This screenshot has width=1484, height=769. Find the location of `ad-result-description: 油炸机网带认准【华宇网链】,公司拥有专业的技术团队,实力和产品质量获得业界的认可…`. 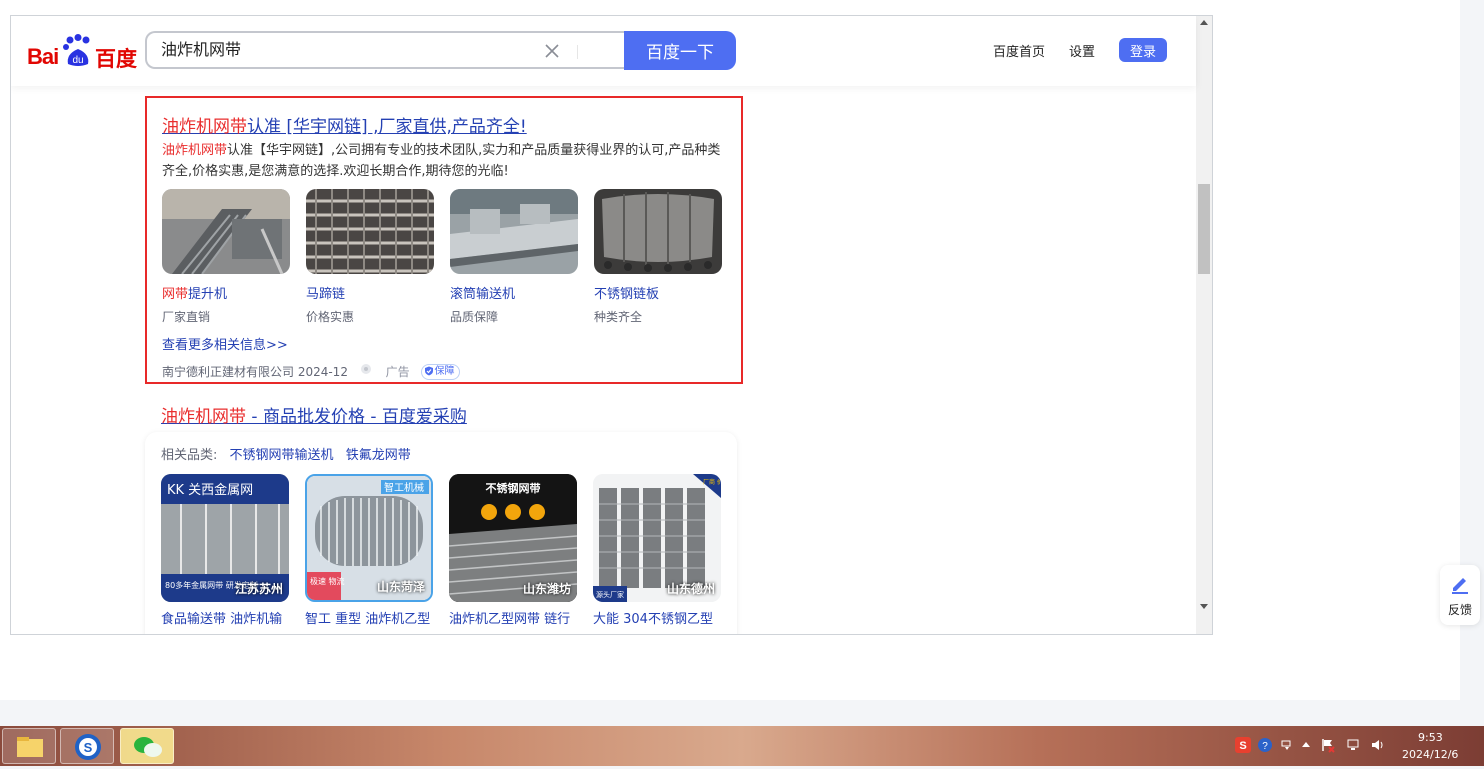

ad-result-description: 油炸机网带认准【华宇网链】,公司拥有专业的技术团队,实力和产品质量获得业界的认可… is located at coordinates (445, 161).